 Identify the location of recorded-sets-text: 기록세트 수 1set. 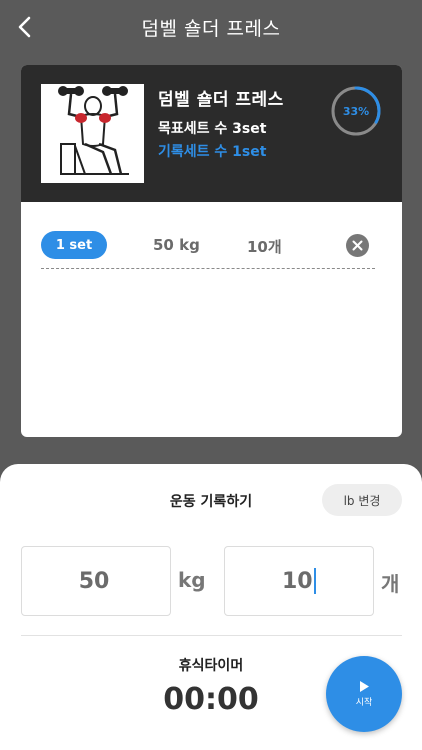
(212, 152).